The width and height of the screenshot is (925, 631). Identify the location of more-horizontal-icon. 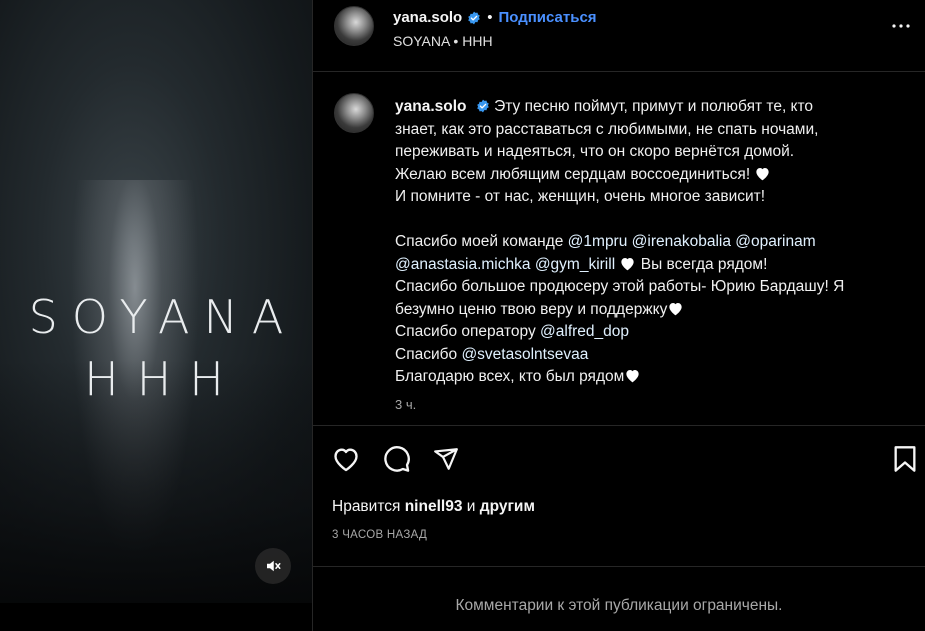
(901, 26).